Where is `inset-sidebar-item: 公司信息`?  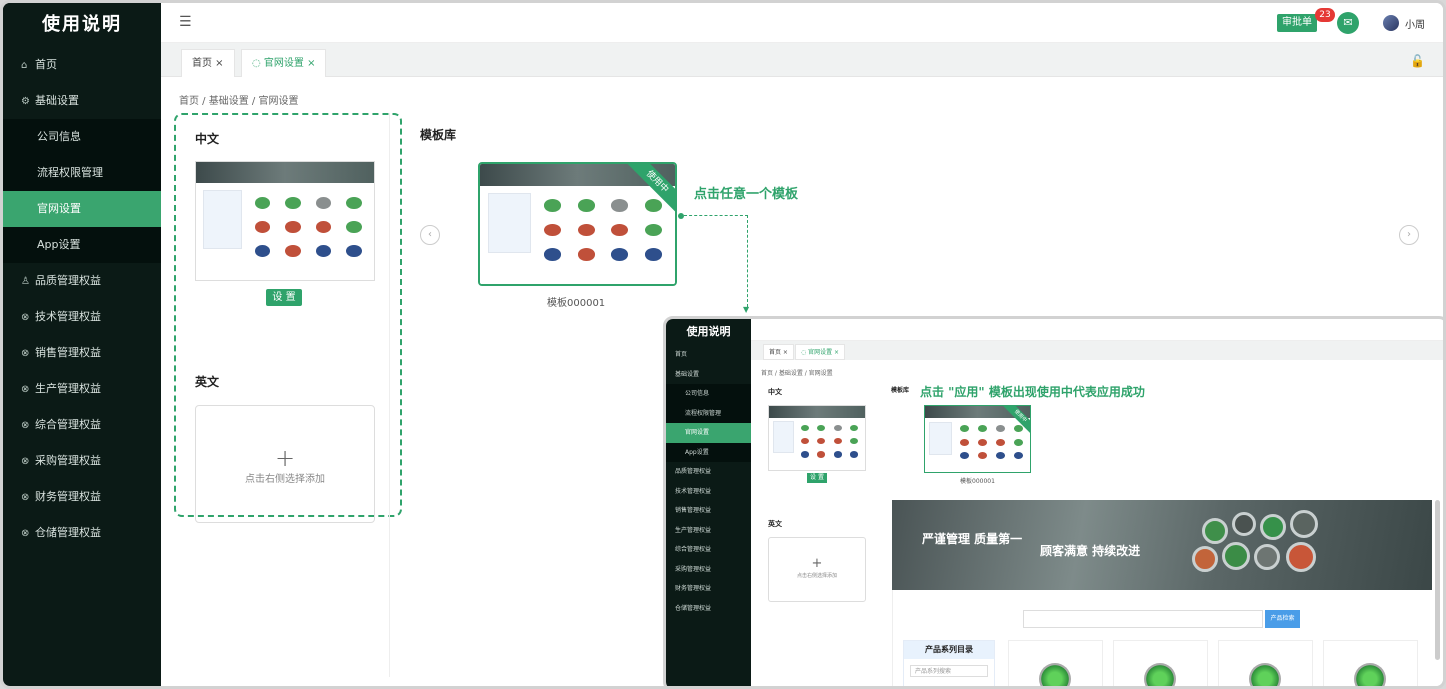 inset-sidebar-item: 公司信息 is located at coordinates (708, 394).